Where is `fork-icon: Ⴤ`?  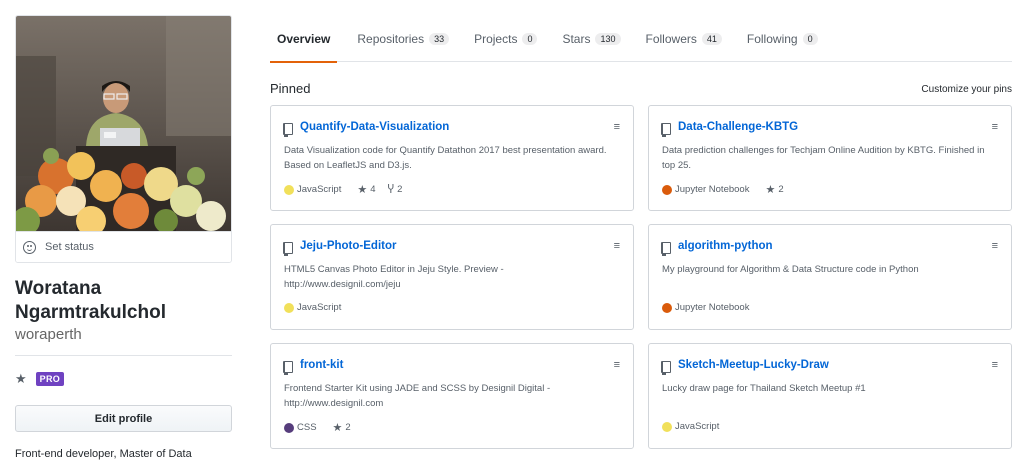
fork-icon: Ⴤ is located at coordinates (391, 189).